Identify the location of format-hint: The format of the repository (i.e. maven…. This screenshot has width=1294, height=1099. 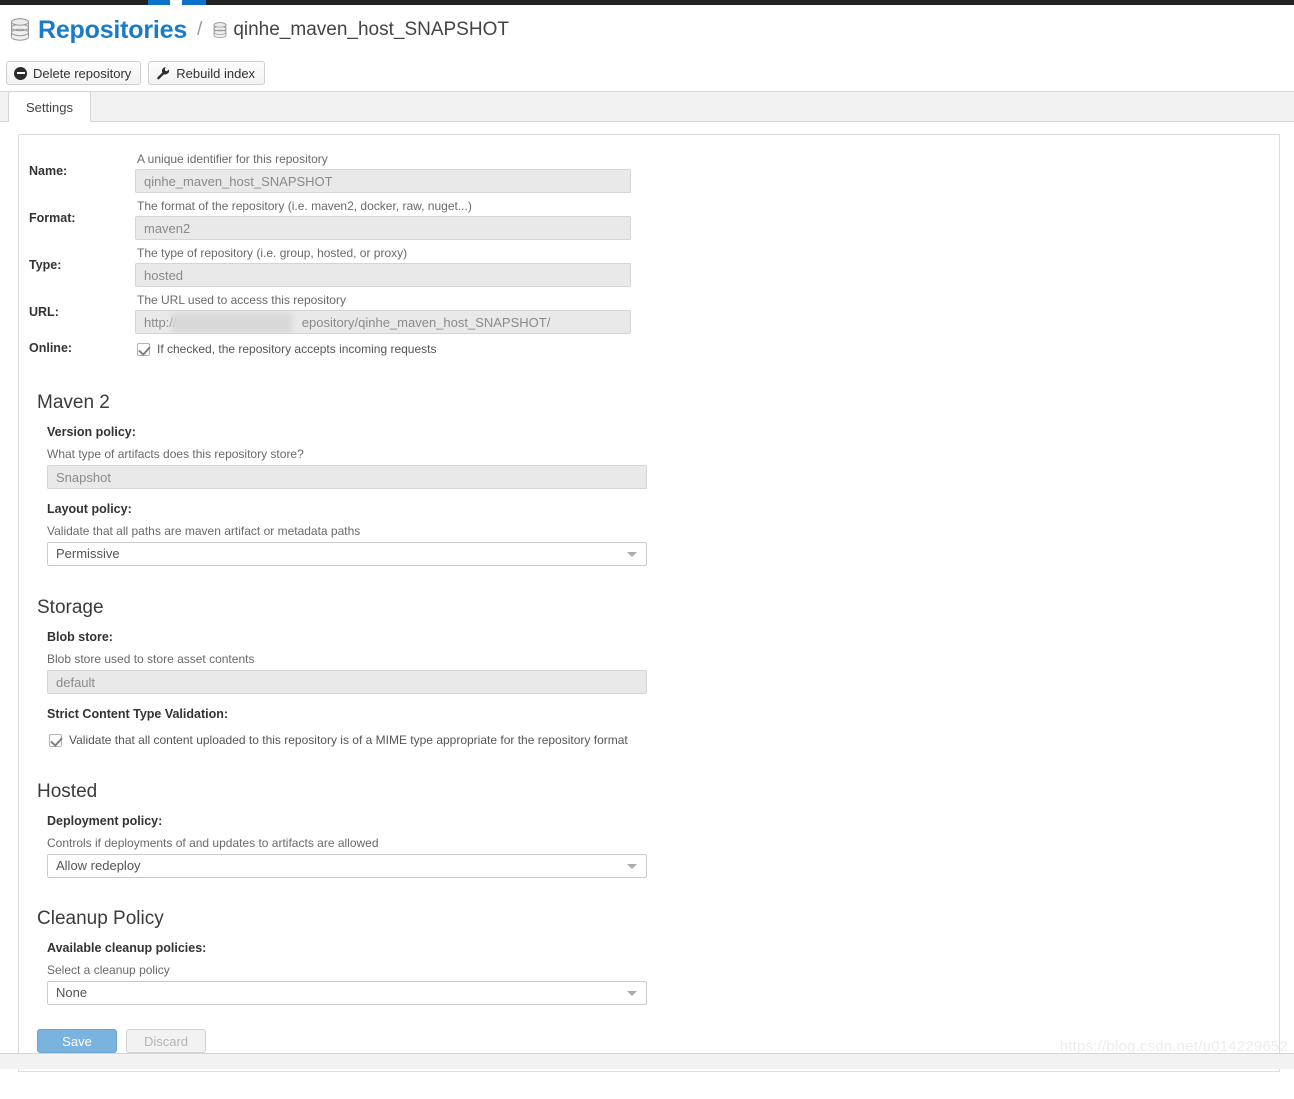
(304, 206).